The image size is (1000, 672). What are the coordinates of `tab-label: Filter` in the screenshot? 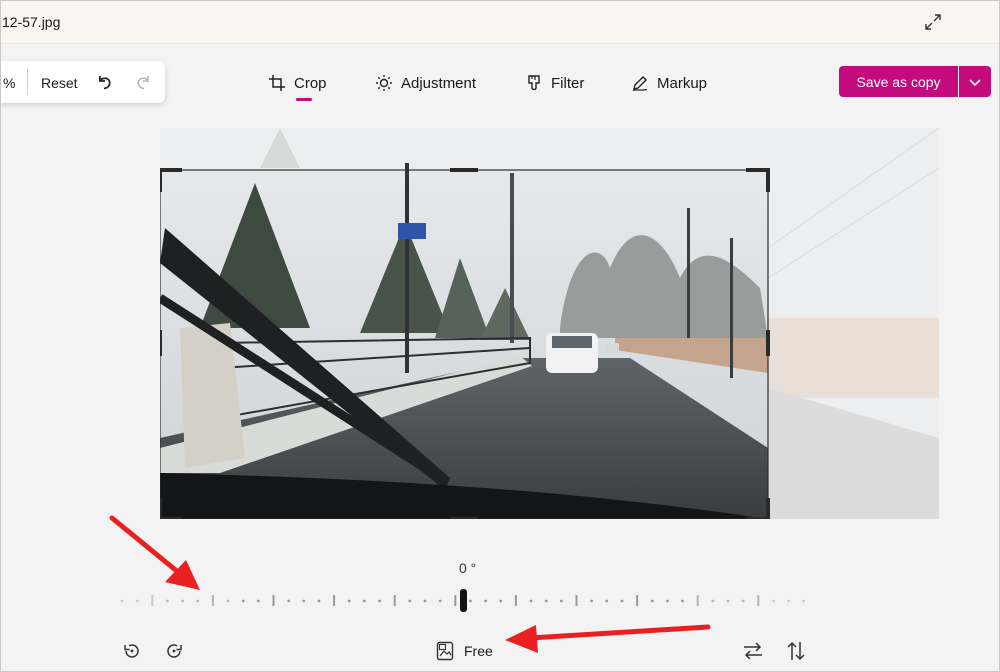 It's located at (568, 83).